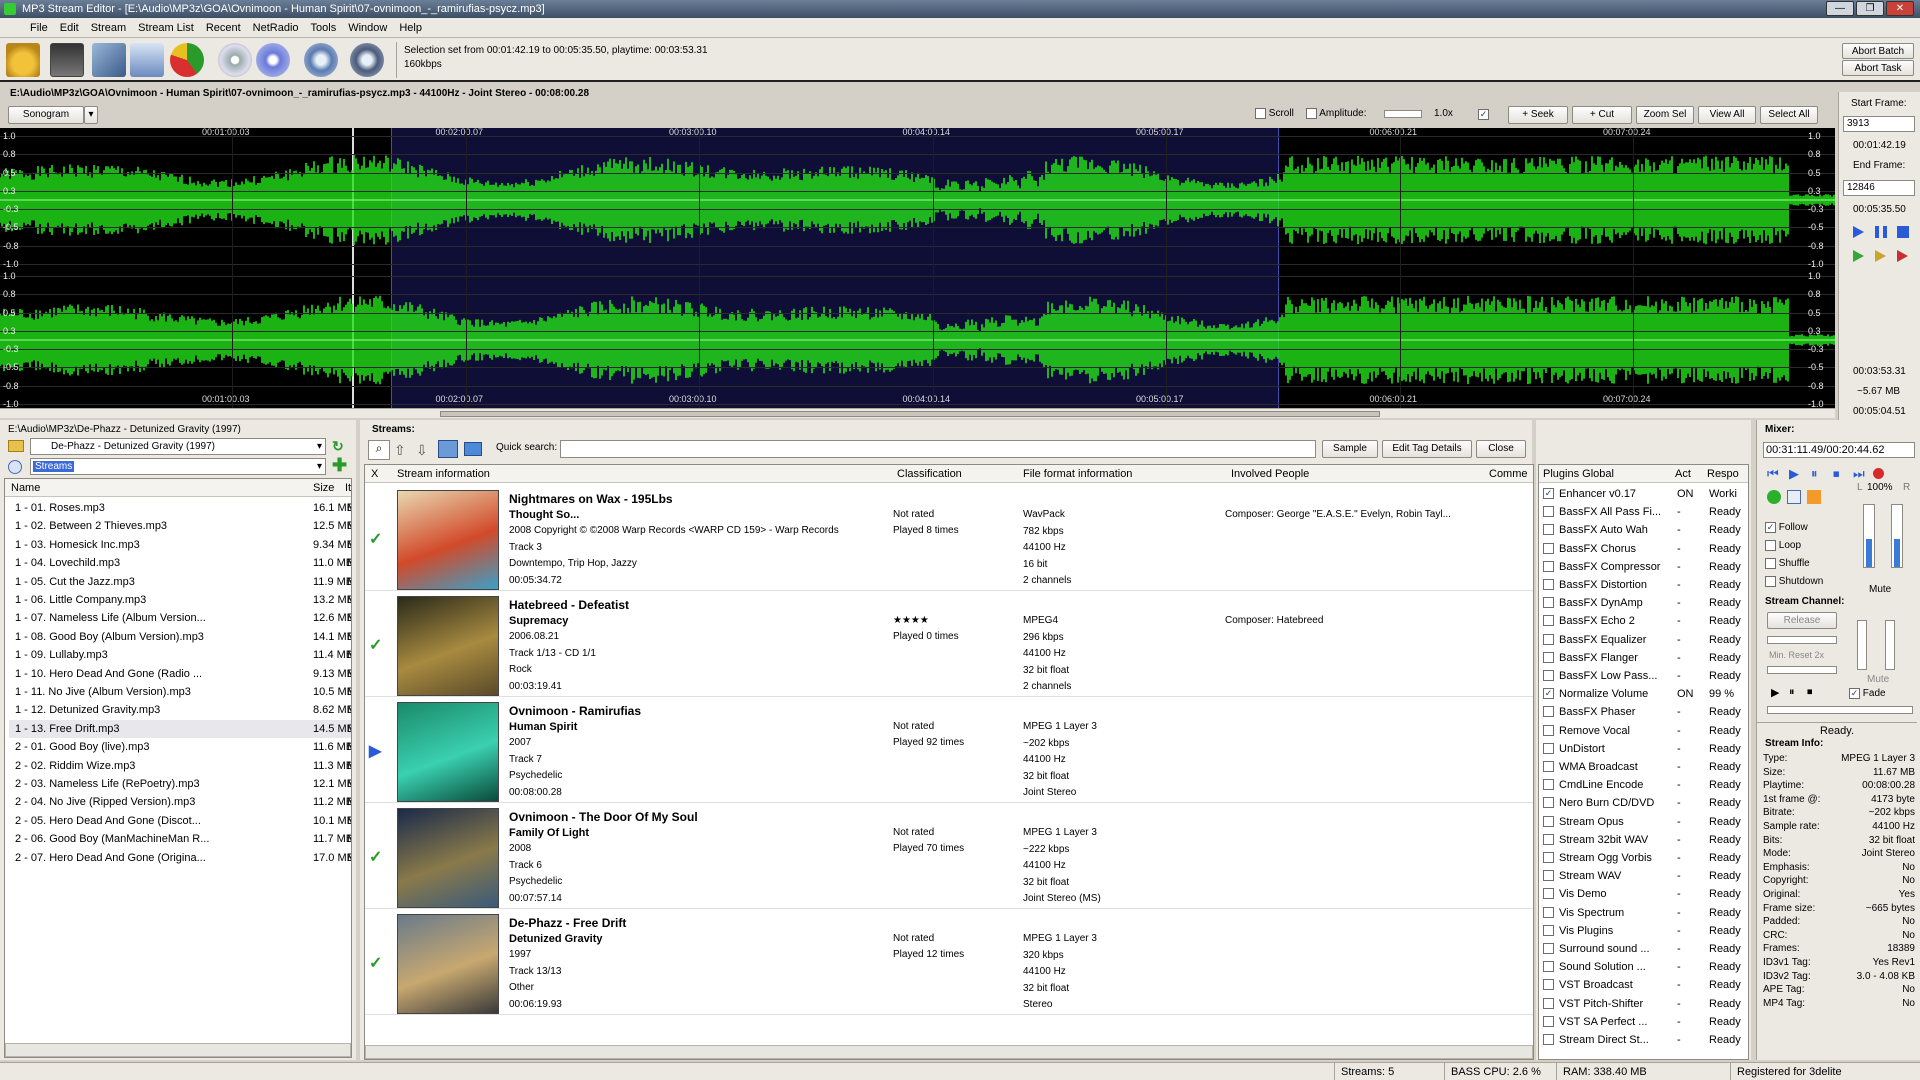  What do you see at coordinates (1880, 256) in the screenshot?
I see `play-from-icon` at bounding box center [1880, 256].